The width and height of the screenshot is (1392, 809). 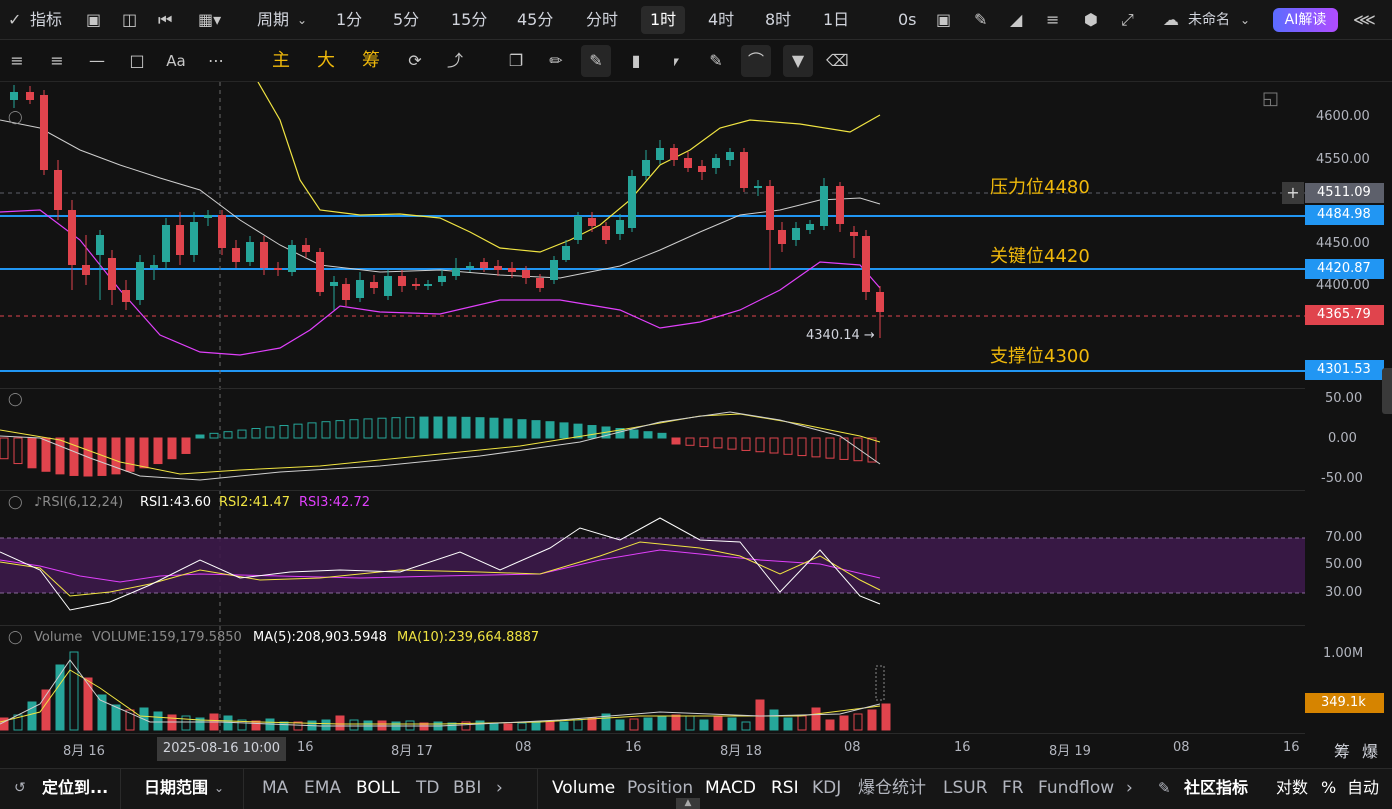 I want to click on chip-toggle: 筹, so click(x=371, y=61).